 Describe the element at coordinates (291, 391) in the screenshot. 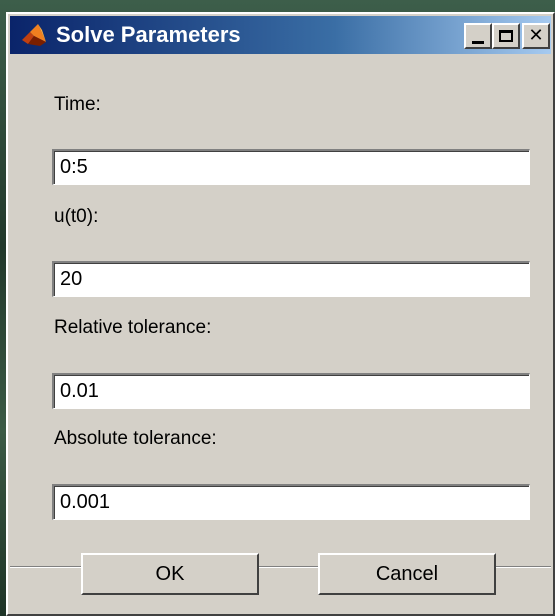

I see `relative-tolerance-input` at that location.